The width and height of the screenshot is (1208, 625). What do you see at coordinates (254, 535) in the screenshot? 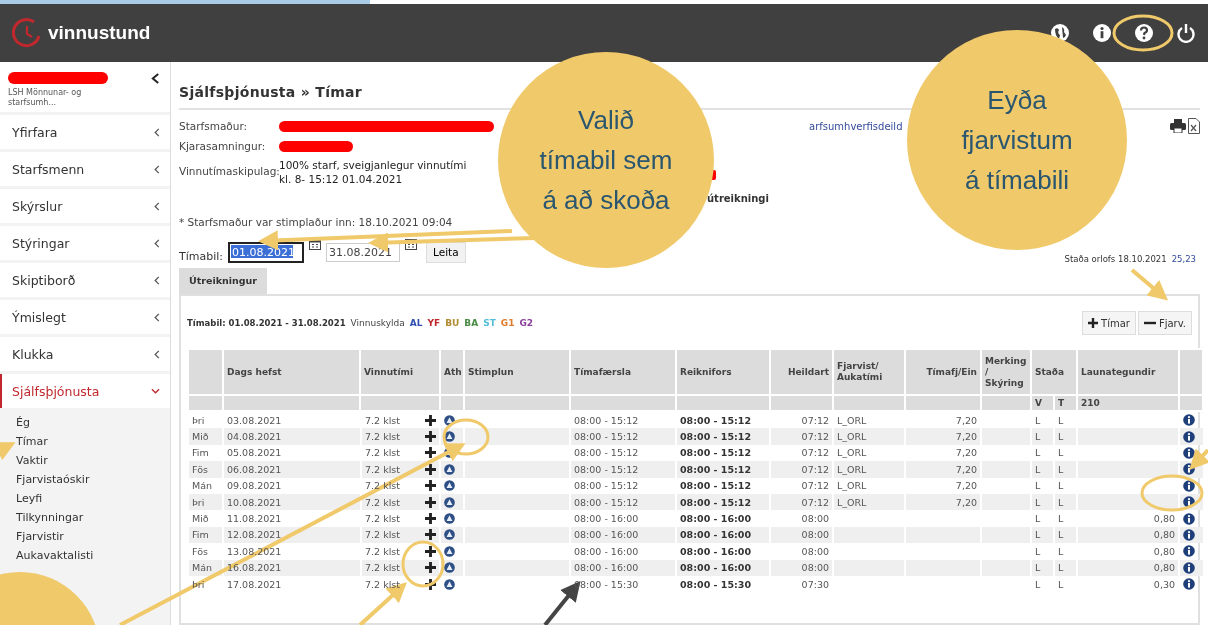
I see `table-cell: 12.08.2021` at bounding box center [254, 535].